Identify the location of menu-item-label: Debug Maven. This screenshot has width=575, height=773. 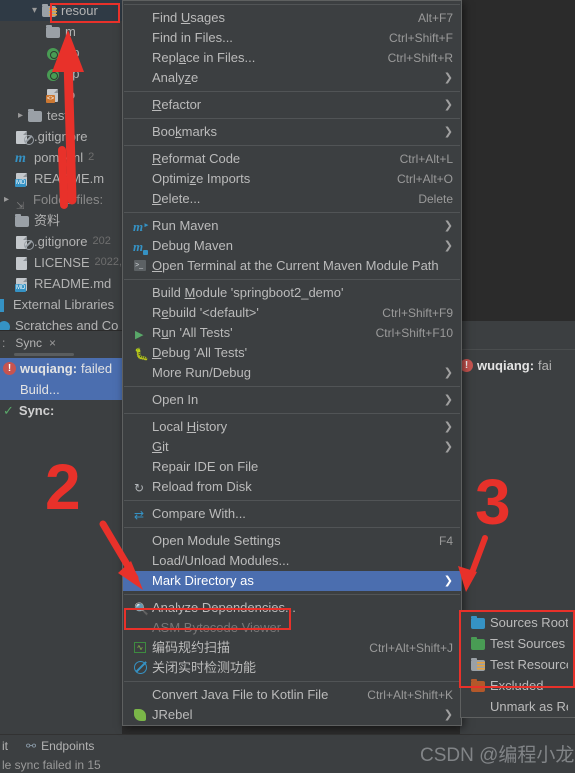
(192, 245).